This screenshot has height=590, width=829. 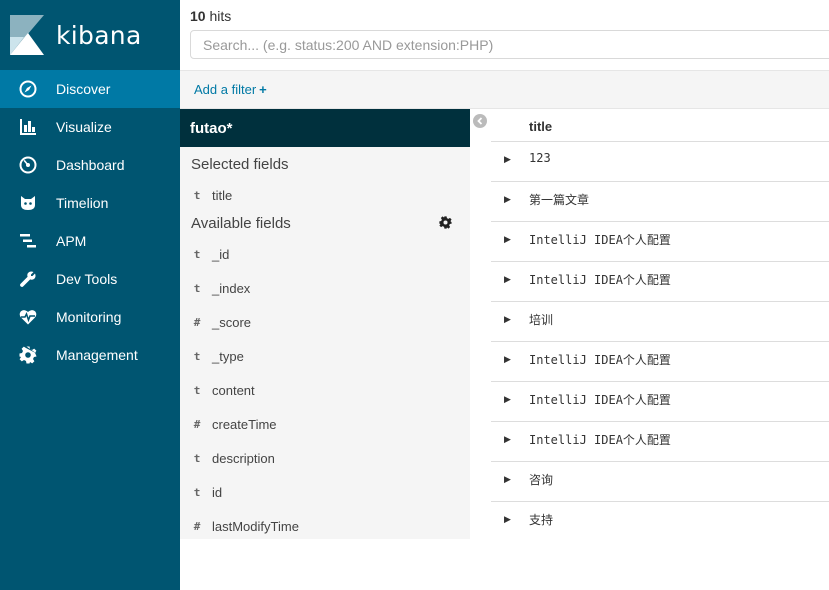 I want to click on plus-icon: +, so click(x=263, y=89).